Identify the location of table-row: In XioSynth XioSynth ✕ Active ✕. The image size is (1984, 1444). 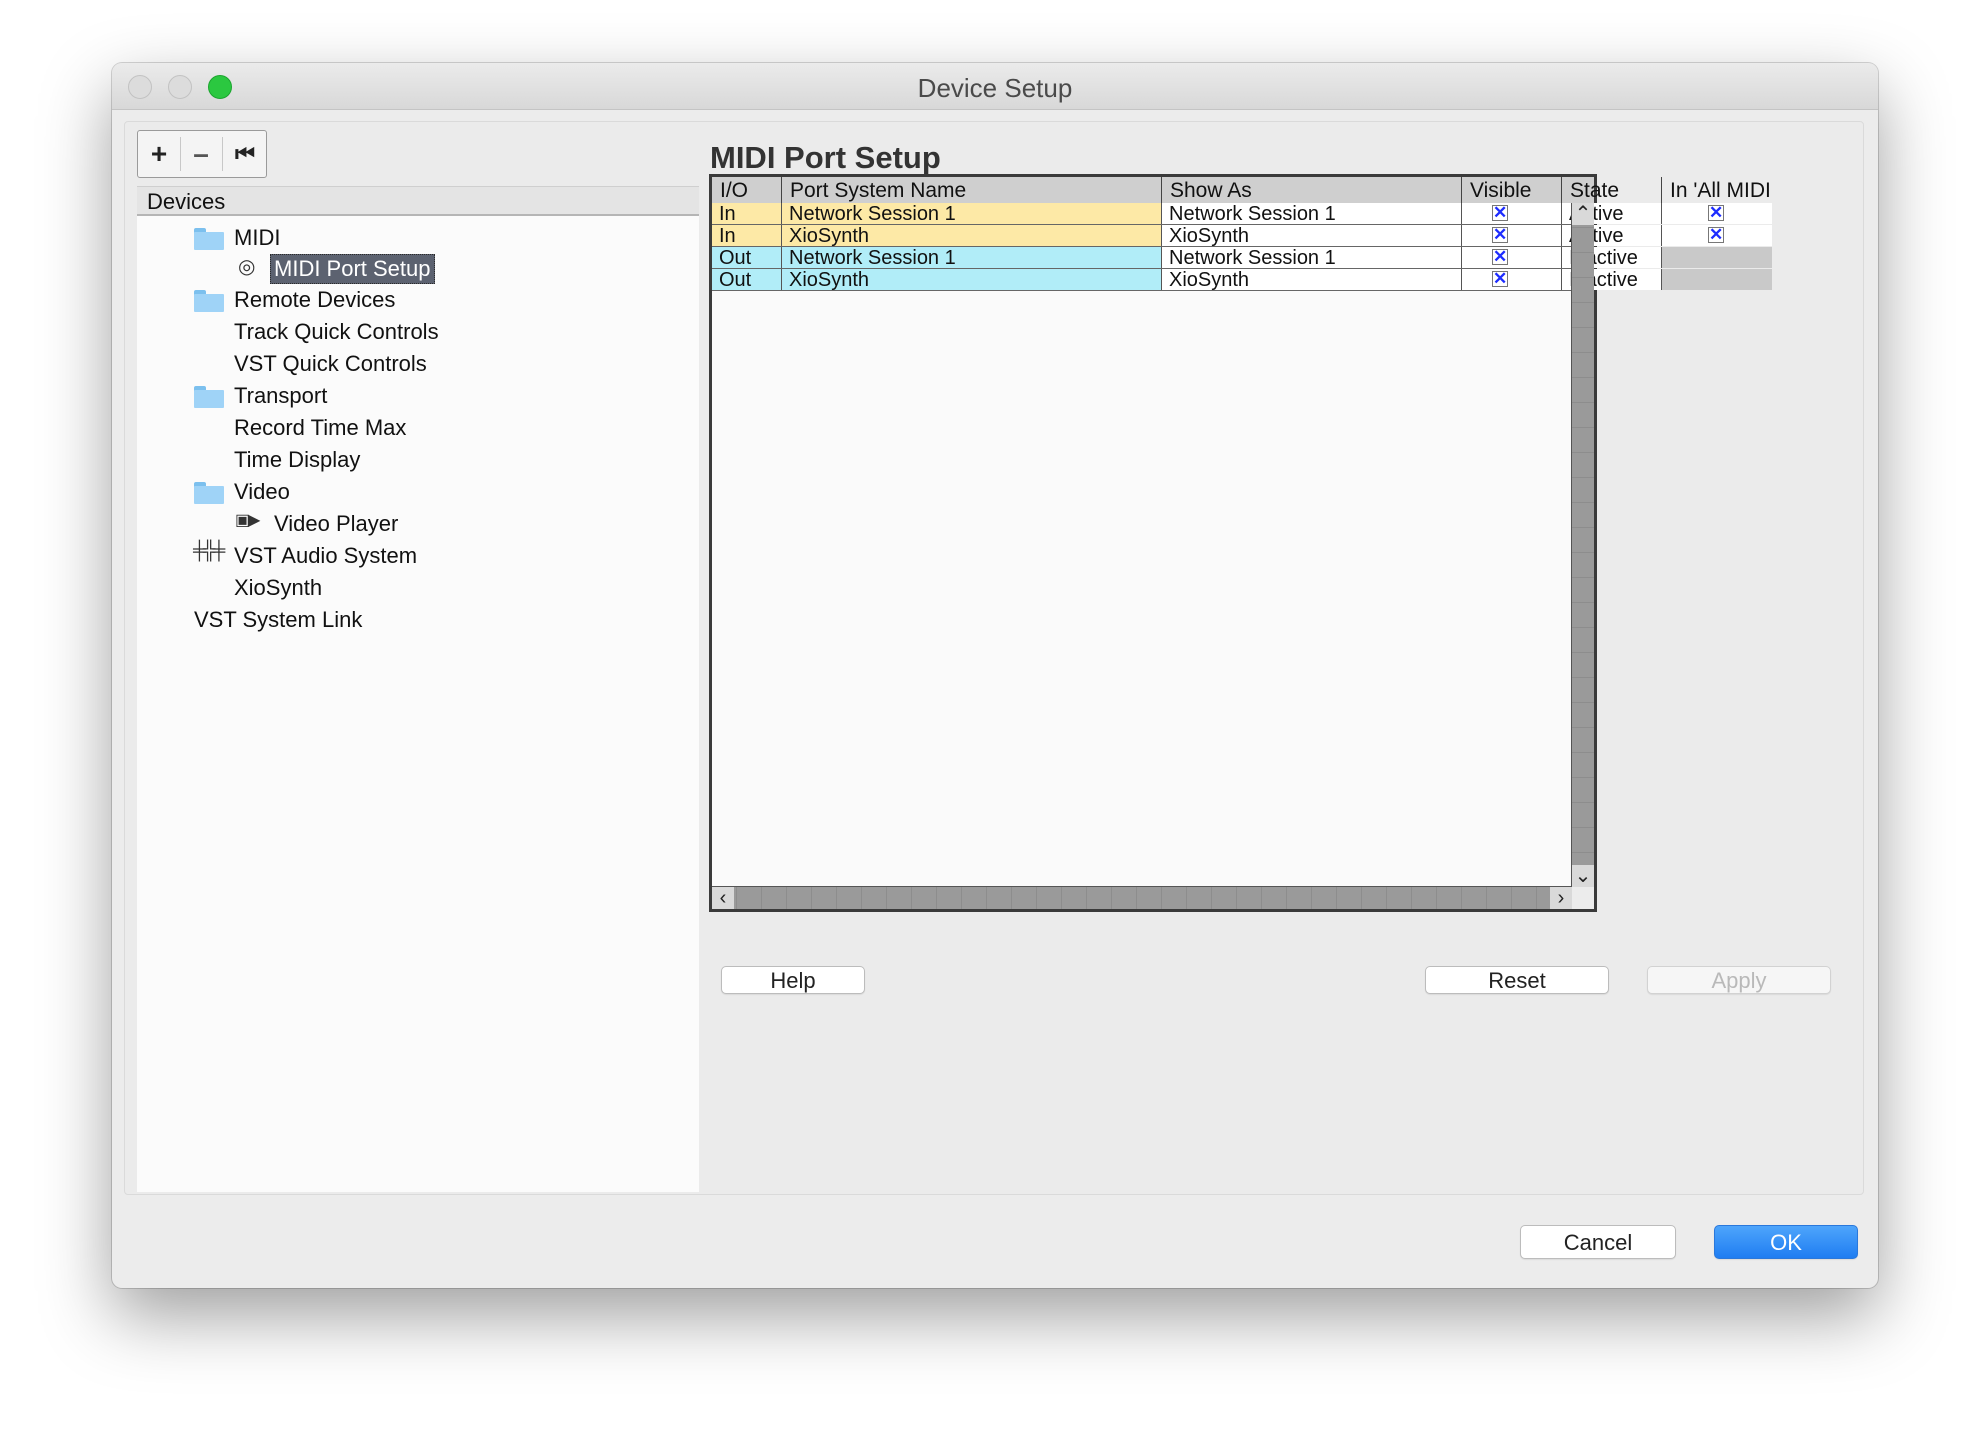
(1242, 236).